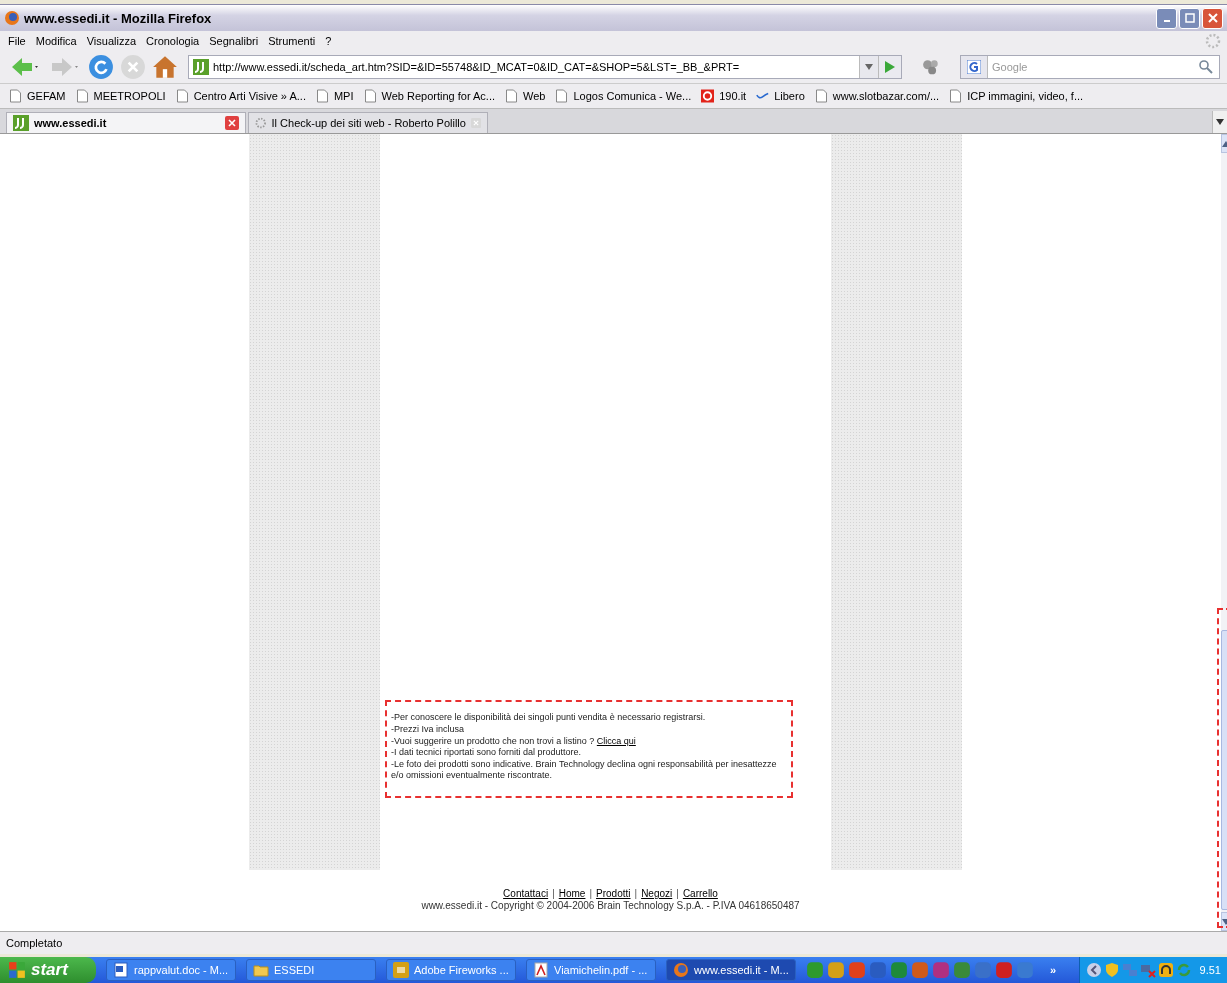  What do you see at coordinates (235, 40) in the screenshot?
I see `menu-item: Segnalibri` at bounding box center [235, 40].